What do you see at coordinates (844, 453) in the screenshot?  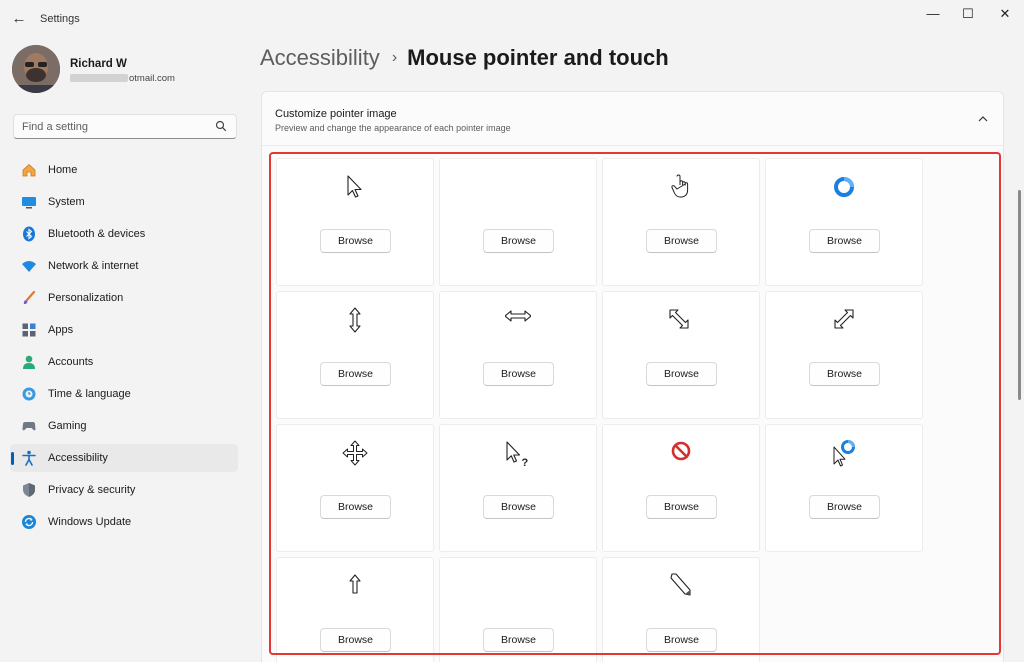 I see `working-in-background-cursor-icon` at bounding box center [844, 453].